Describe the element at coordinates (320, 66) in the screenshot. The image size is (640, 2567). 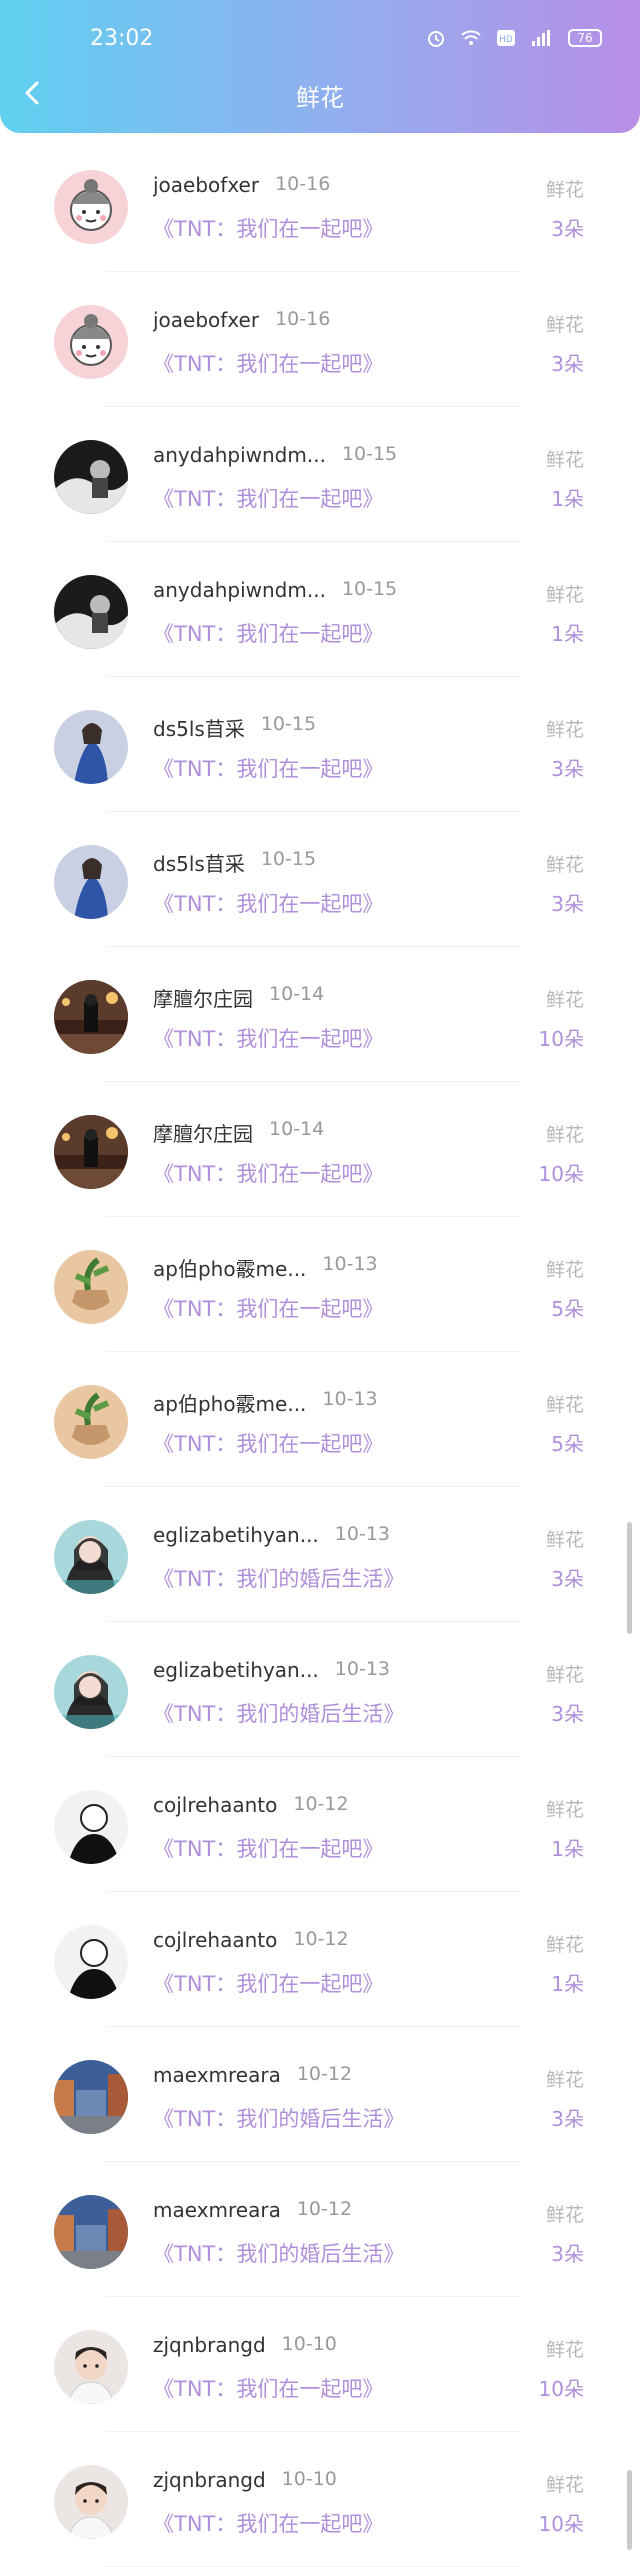
I see `header-bar: 23:02 HD 76 鲜花` at that location.